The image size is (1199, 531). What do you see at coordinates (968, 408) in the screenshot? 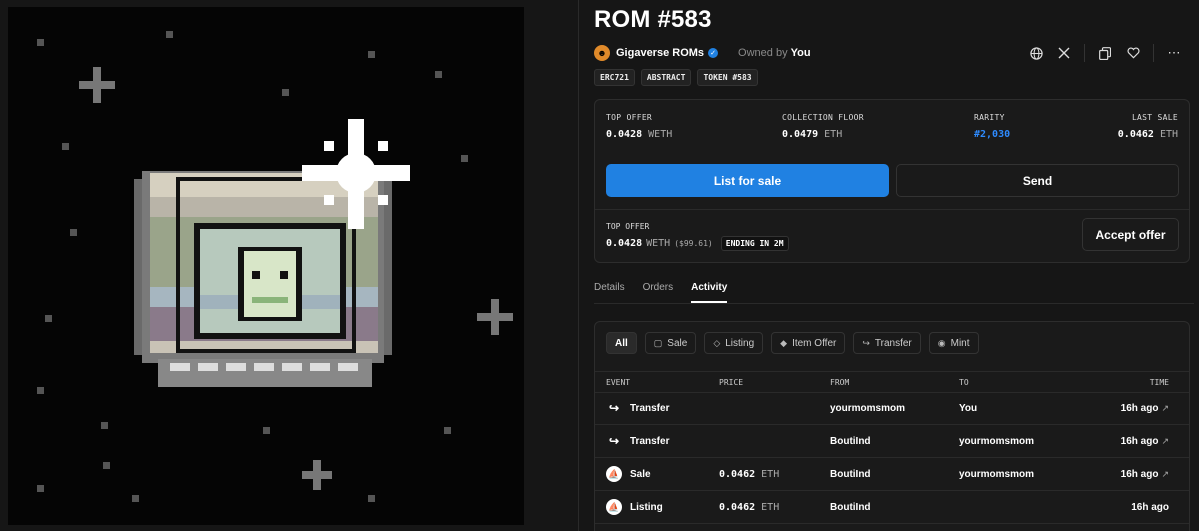
I see `to-link: You` at bounding box center [968, 408].